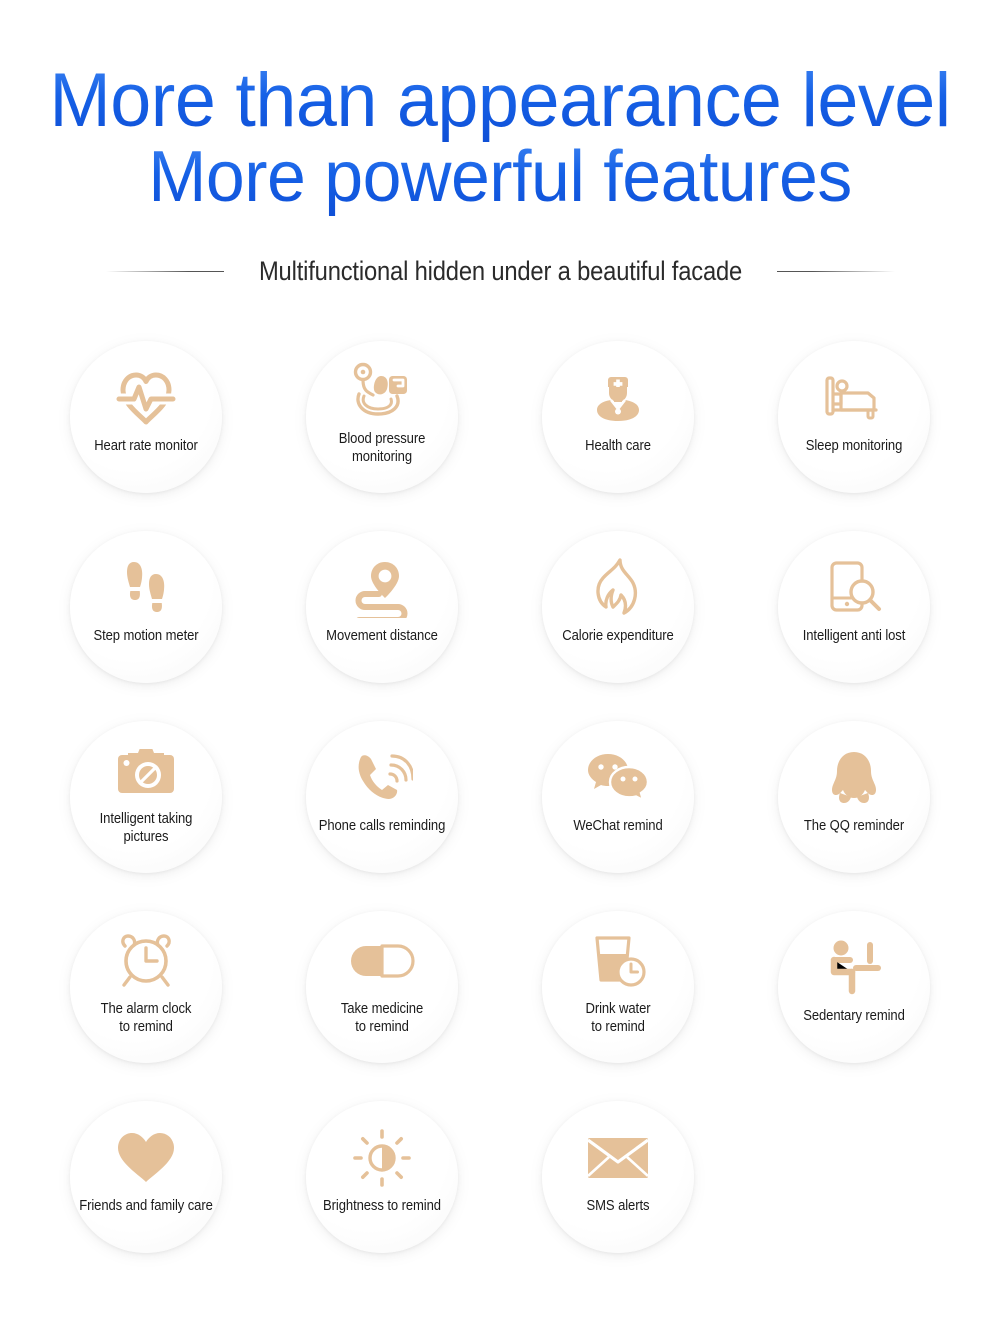 This screenshot has width=1000, height=1334. I want to click on feature-label: Blood pressure monitoring, so click(382, 448).